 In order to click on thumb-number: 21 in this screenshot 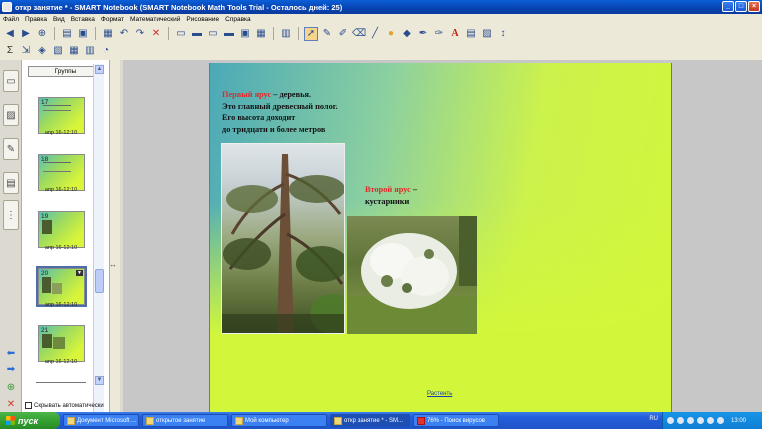, I will do `click(45, 330)`.